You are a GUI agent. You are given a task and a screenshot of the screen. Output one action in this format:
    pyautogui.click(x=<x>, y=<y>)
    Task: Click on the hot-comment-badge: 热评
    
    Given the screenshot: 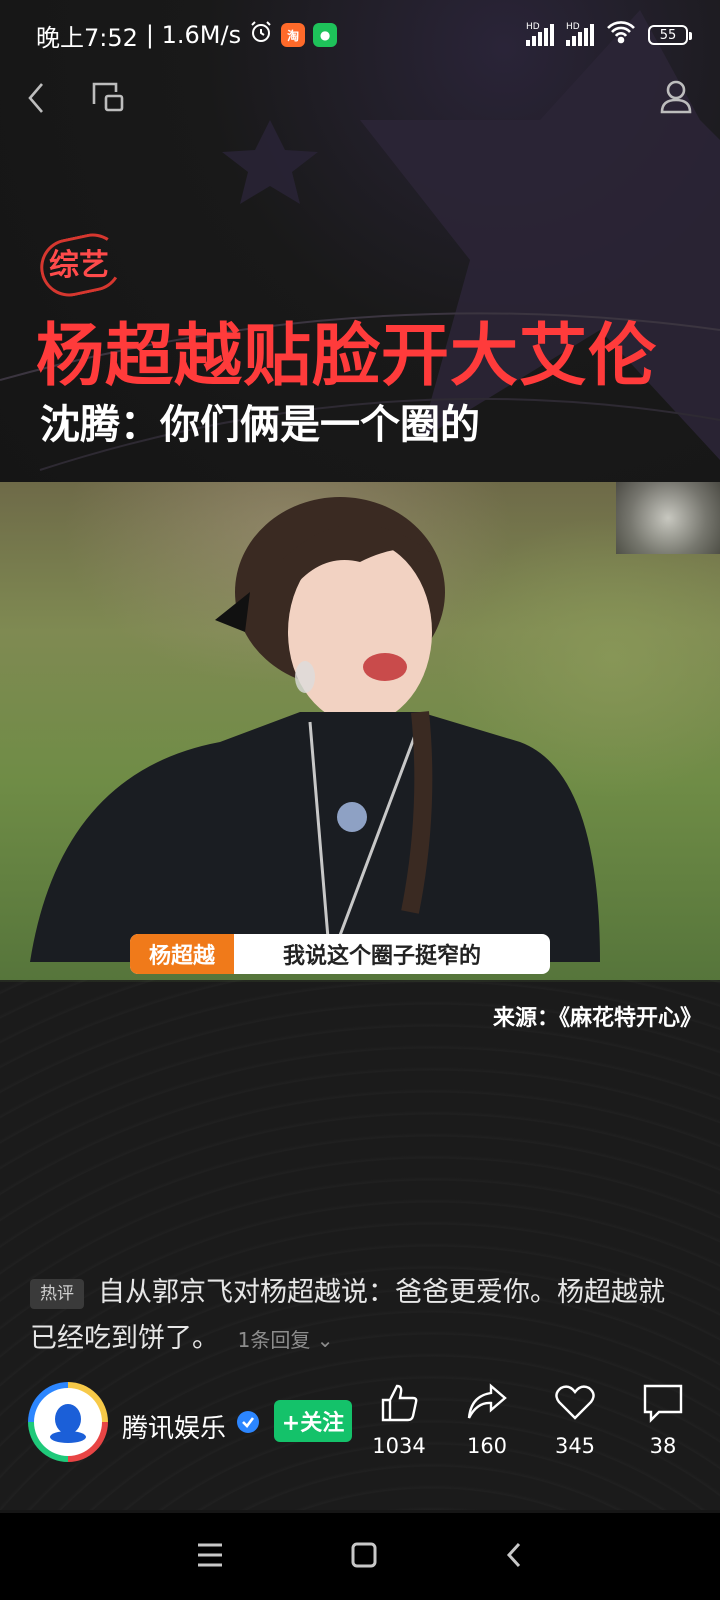 What is the action you would take?
    pyautogui.click(x=57, y=1293)
    